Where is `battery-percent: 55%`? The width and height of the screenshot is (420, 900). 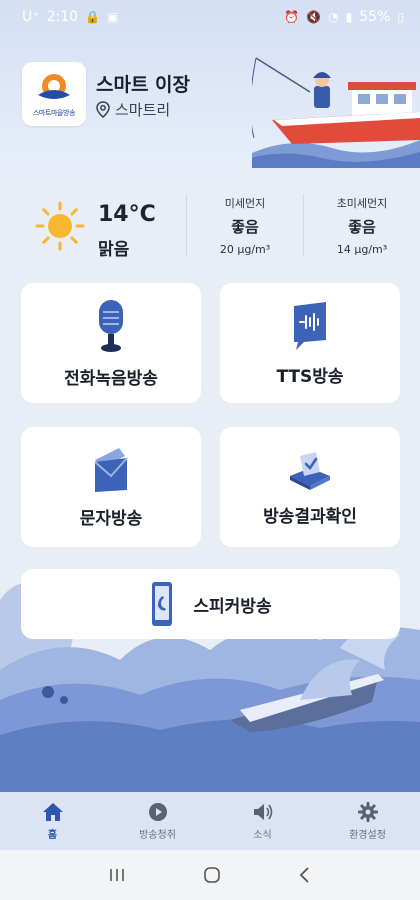
battery-percent: 55% is located at coordinates (375, 17).